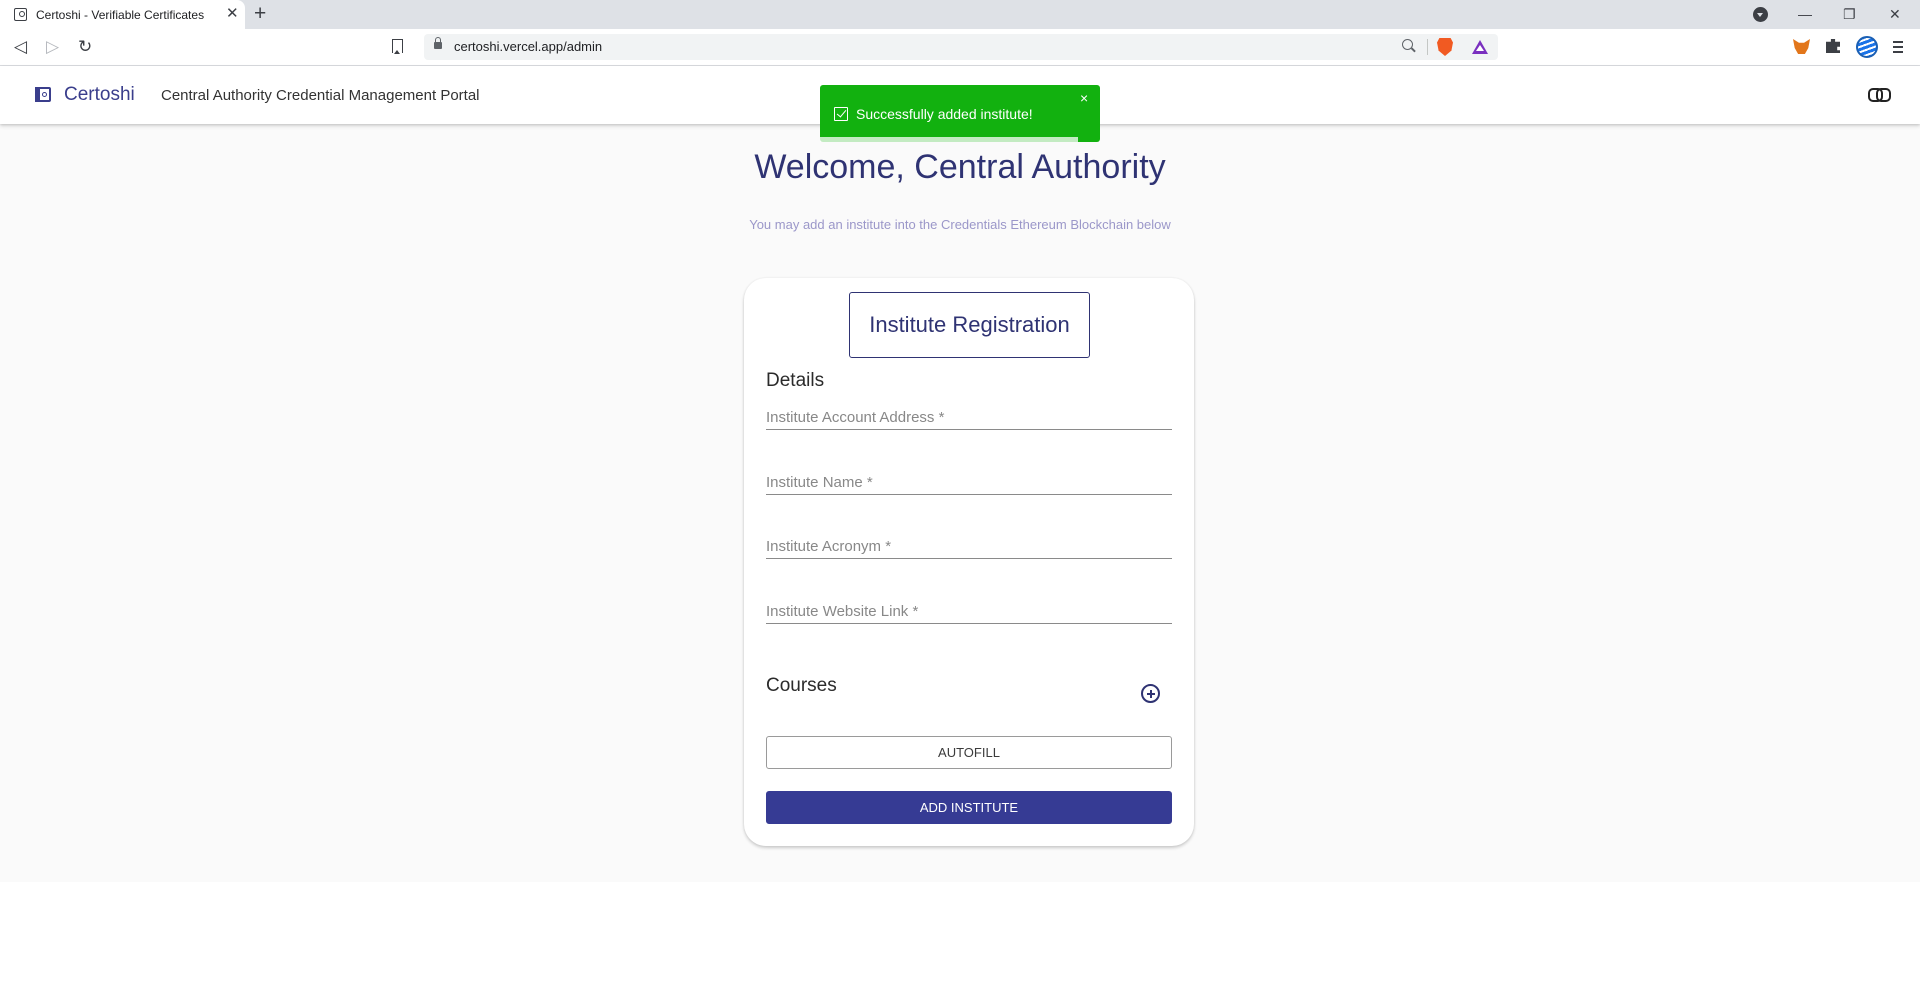 The image size is (1920, 999). I want to click on success-toast: Successfully added institute! ×, so click(960, 113).